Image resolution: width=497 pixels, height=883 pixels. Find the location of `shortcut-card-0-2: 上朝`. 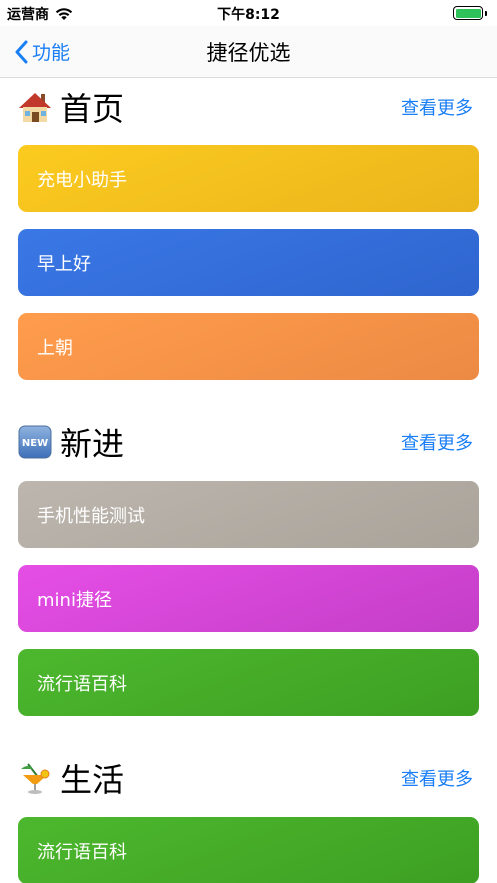

shortcut-card-0-2: 上朝 is located at coordinates (248, 346).